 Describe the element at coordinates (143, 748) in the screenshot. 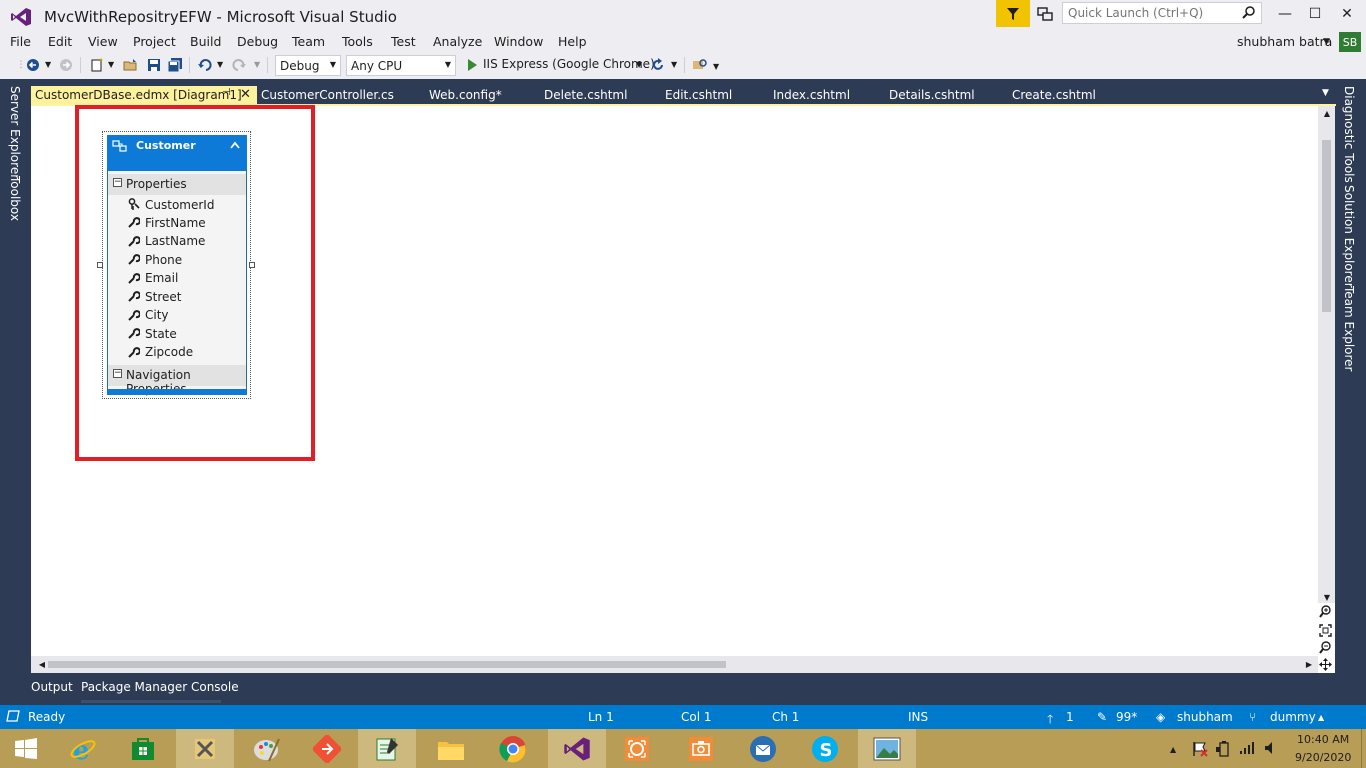

I see `taskbar-store` at that location.